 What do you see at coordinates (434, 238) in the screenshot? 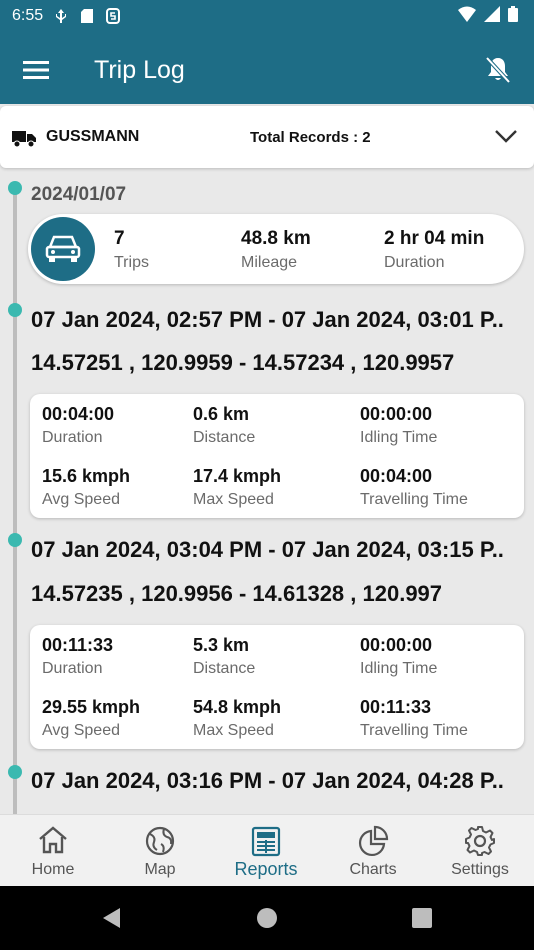
I see `duration-value: 2 hr 04 min` at bounding box center [434, 238].